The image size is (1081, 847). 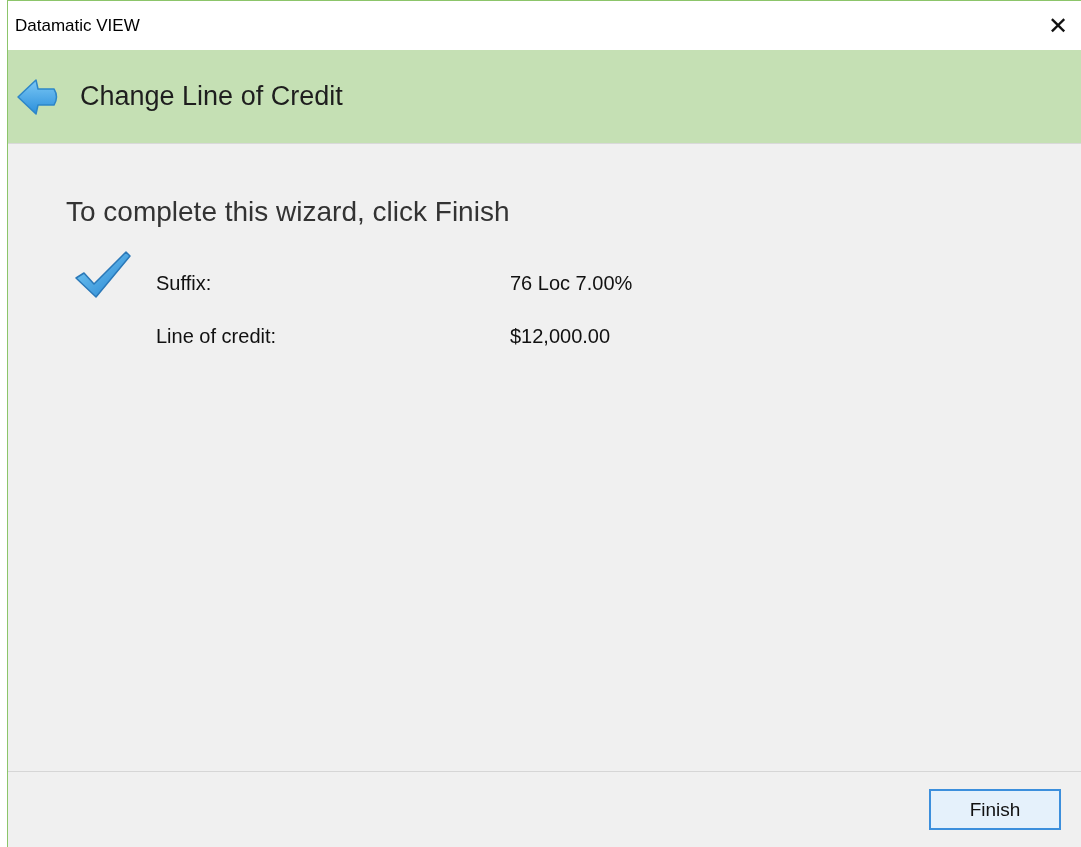 I want to click on window-title: Datamatic VIEW, so click(x=77, y=25).